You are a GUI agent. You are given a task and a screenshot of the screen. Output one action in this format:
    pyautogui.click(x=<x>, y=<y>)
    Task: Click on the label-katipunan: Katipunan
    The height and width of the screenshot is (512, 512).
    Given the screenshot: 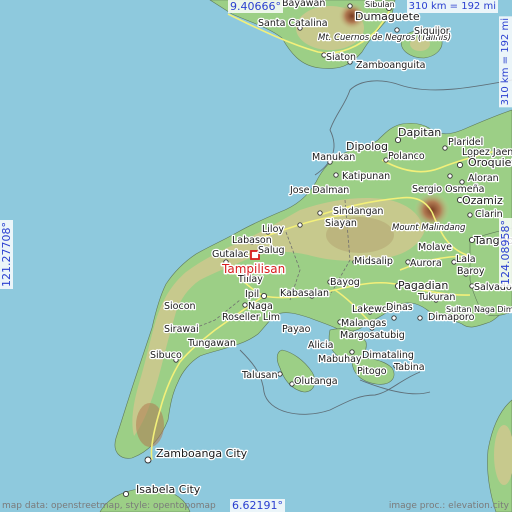 What is the action you would take?
    pyautogui.click(x=366, y=176)
    